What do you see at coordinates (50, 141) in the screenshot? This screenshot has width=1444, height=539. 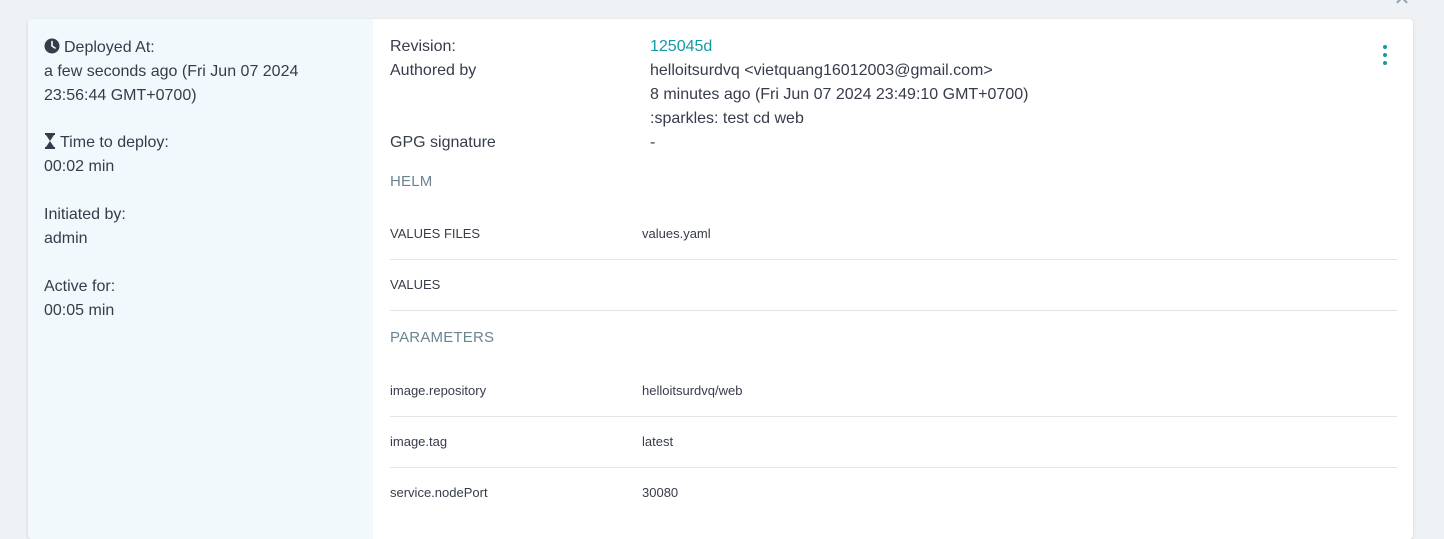 I see `hourglass-icon` at bounding box center [50, 141].